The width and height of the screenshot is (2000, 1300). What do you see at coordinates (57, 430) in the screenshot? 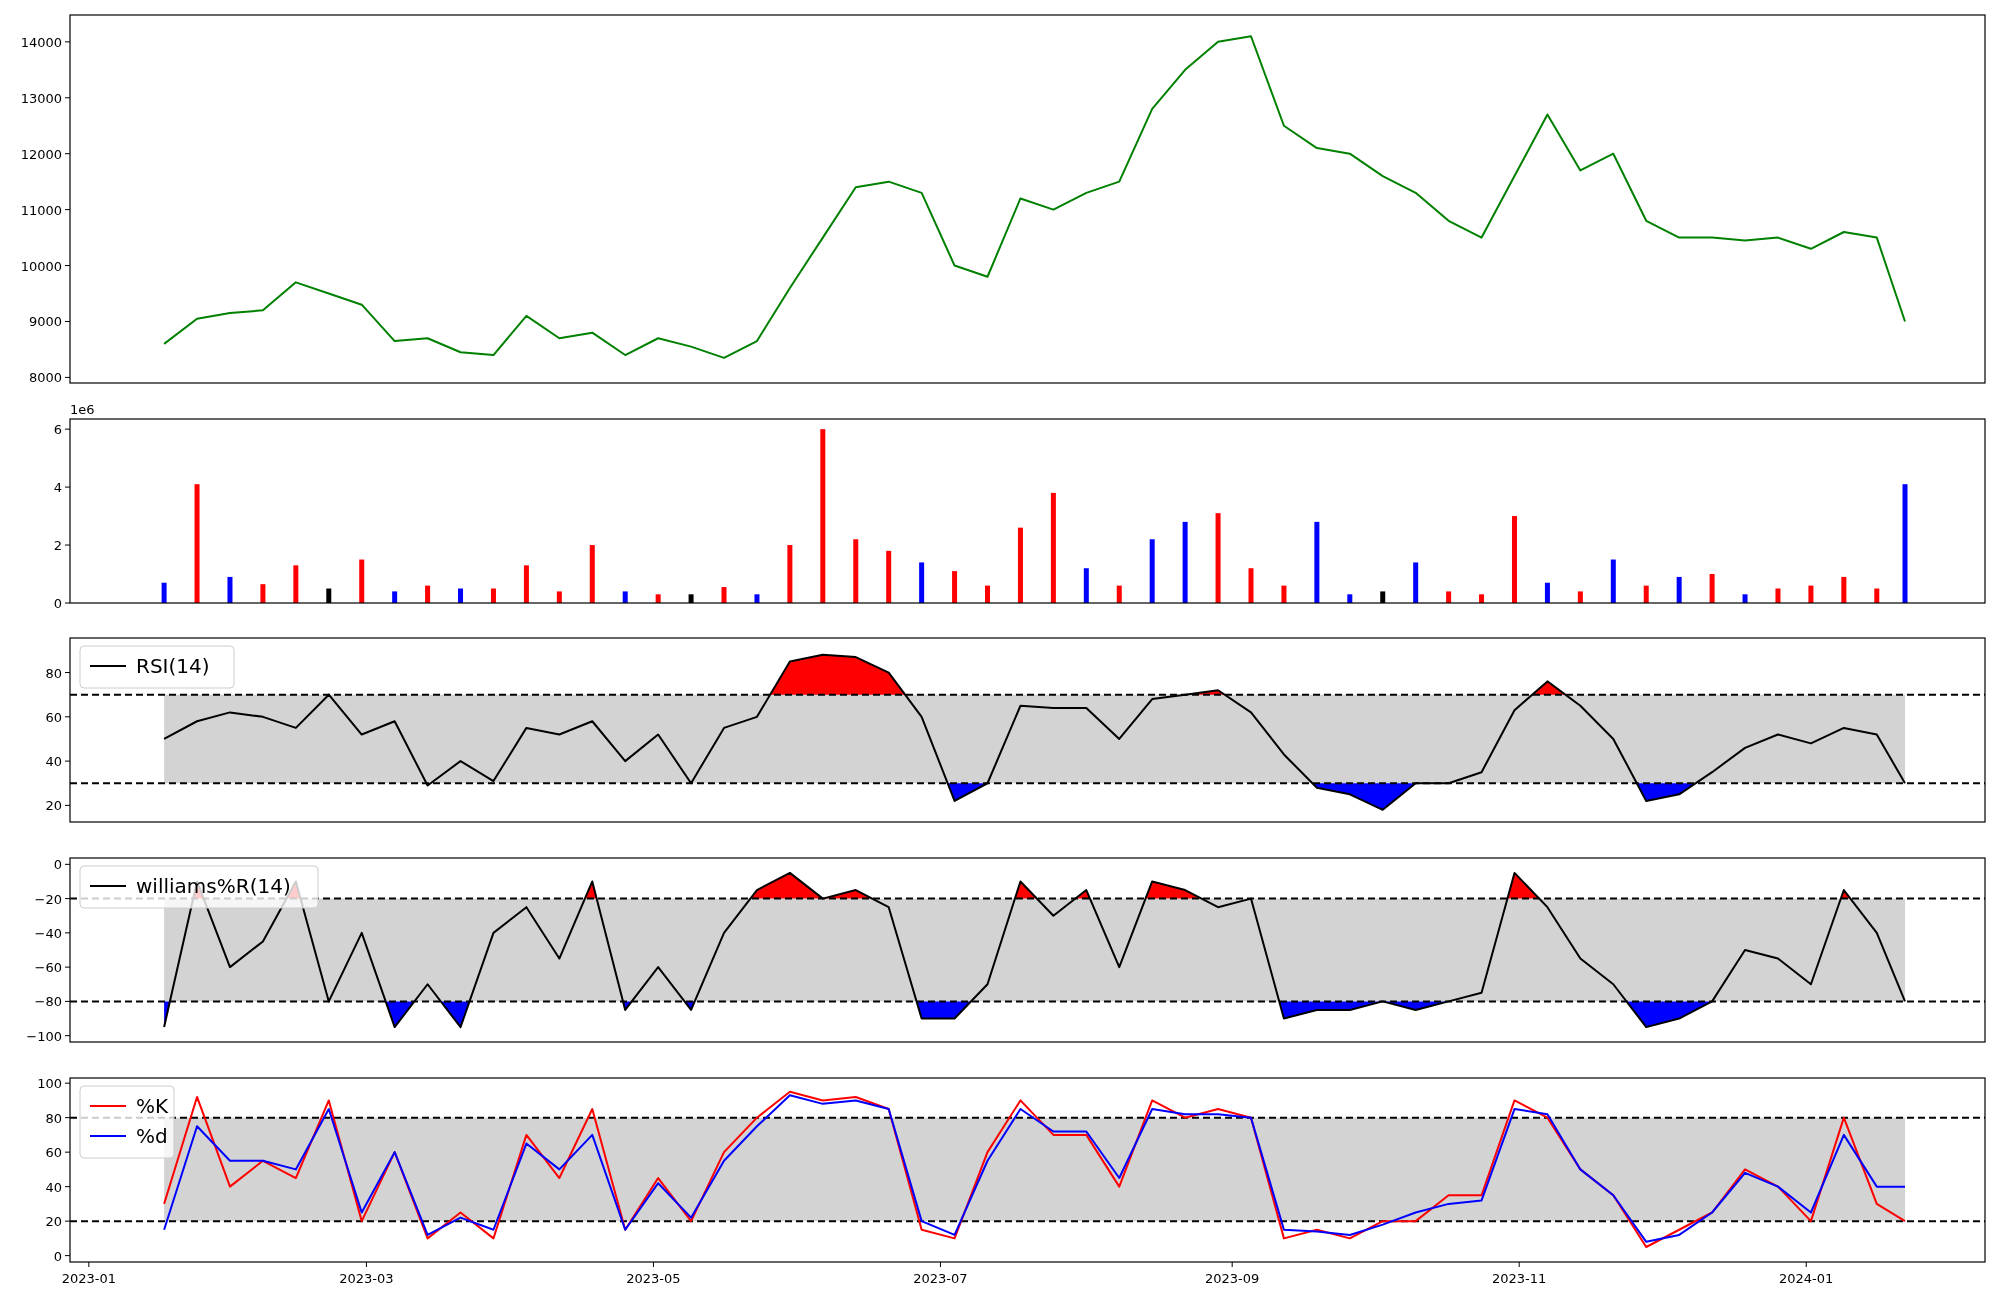
I see `tick-label: 6` at bounding box center [57, 430].